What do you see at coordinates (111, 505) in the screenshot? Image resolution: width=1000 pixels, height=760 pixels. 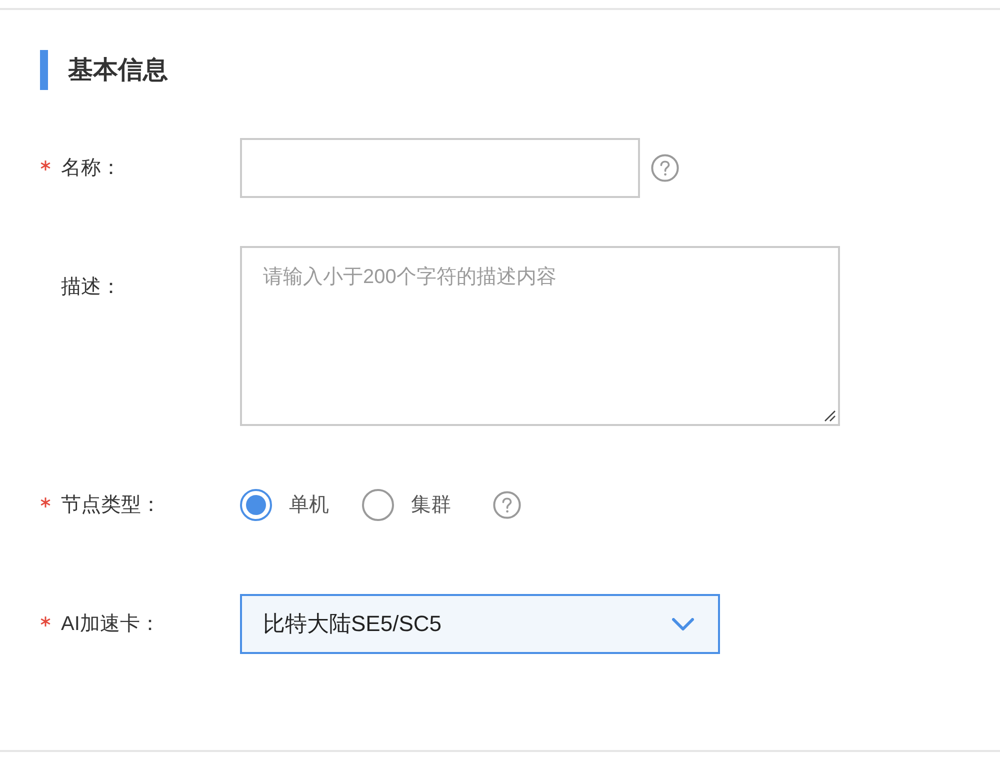 I see `field-label: 节点类型：` at bounding box center [111, 505].